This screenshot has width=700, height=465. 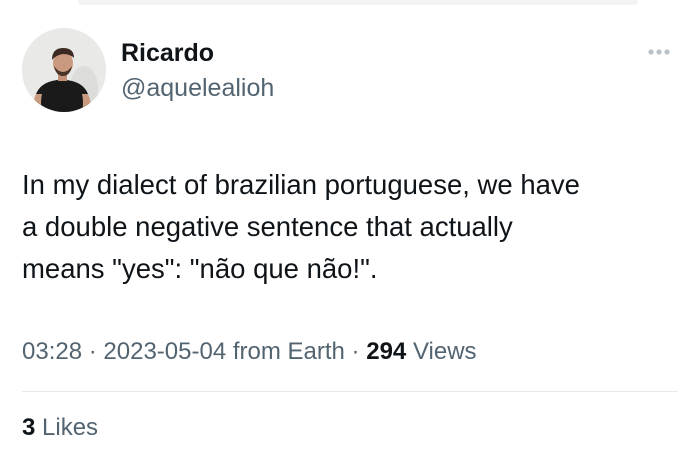 What do you see at coordinates (288, 351) in the screenshot?
I see `tweet-source: from Earth` at bounding box center [288, 351].